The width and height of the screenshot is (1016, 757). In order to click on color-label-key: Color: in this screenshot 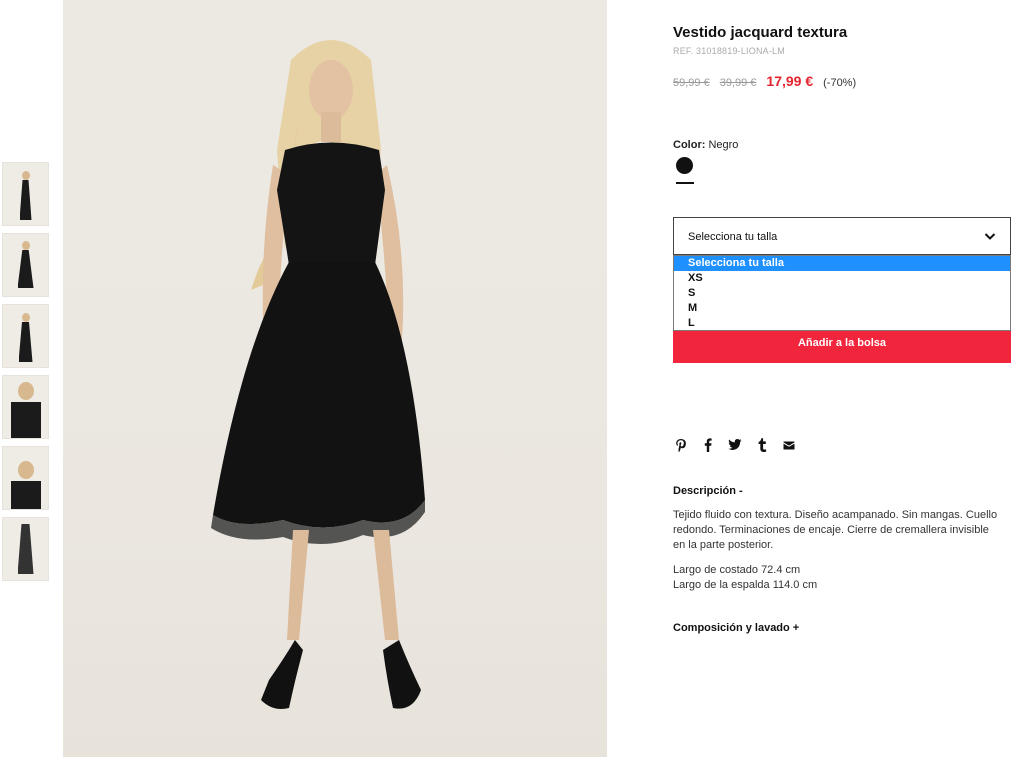, I will do `click(689, 145)`.